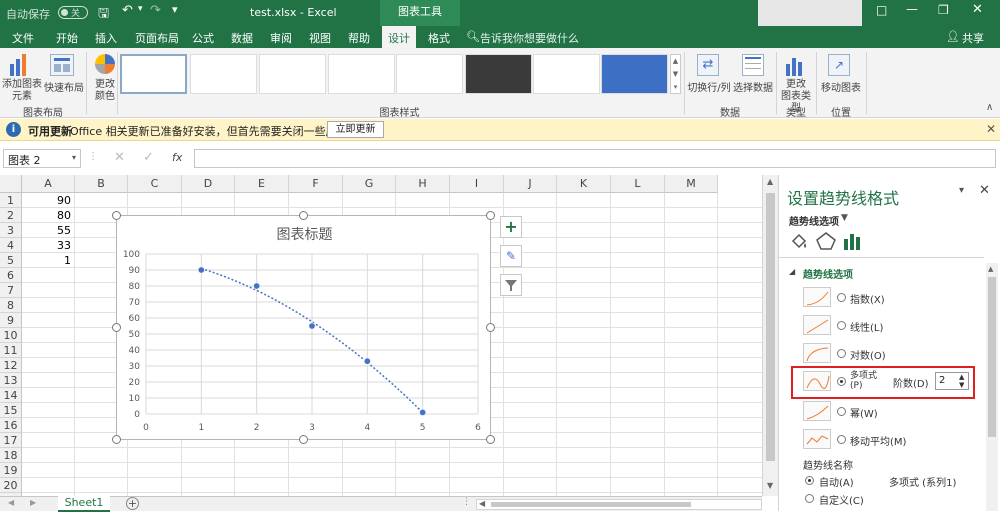  Describe the element at coordinates (11, 320) in the screenshot. I see `row-header-9: 9` at that location.